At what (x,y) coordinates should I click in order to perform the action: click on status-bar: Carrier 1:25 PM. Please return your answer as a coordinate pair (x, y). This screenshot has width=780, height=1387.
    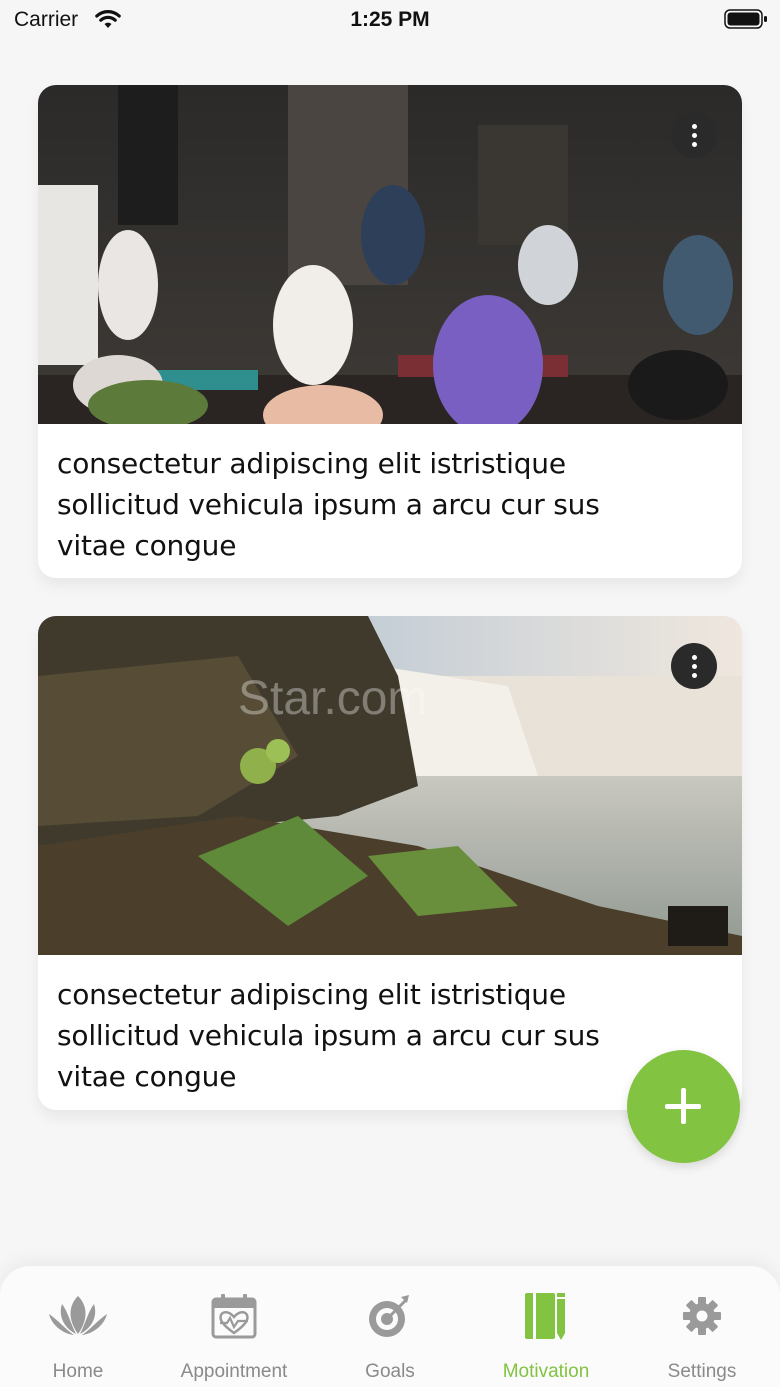
    Looking at the image, I should click on (390, 20).